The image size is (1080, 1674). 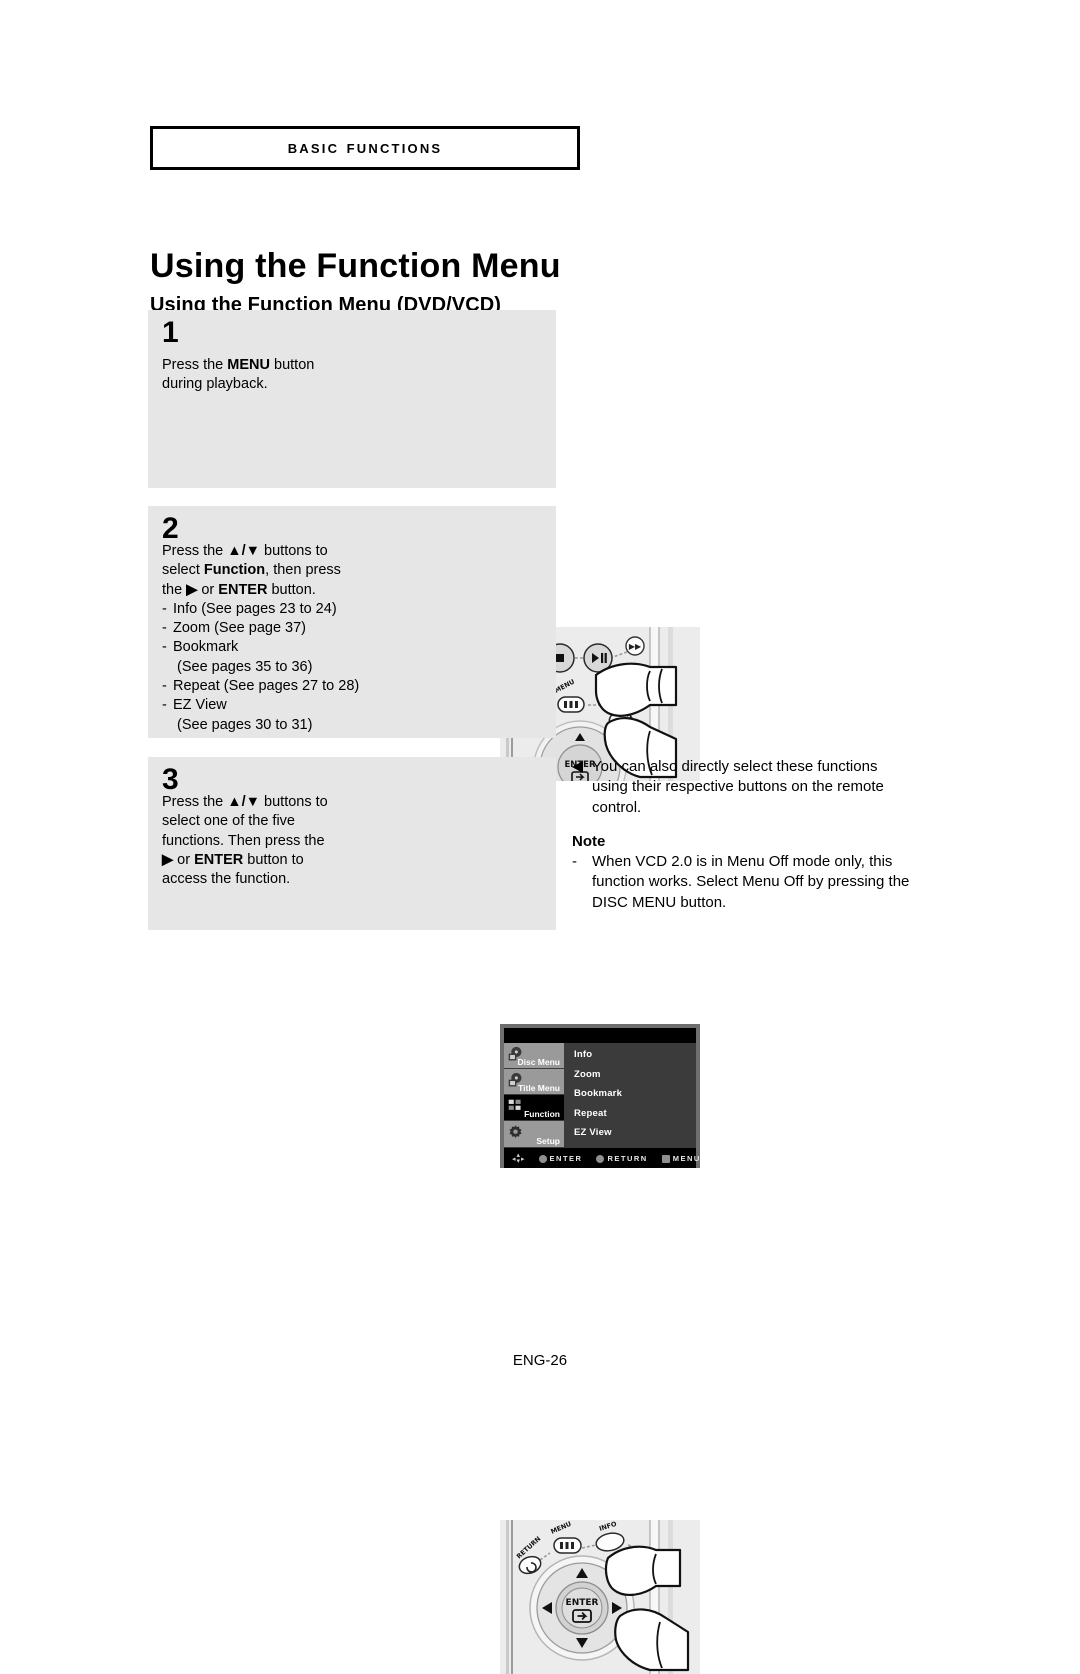 I want to click on dpad-icon: ◂ ▴ ▾ ▸, so click(x=518, y=1158).